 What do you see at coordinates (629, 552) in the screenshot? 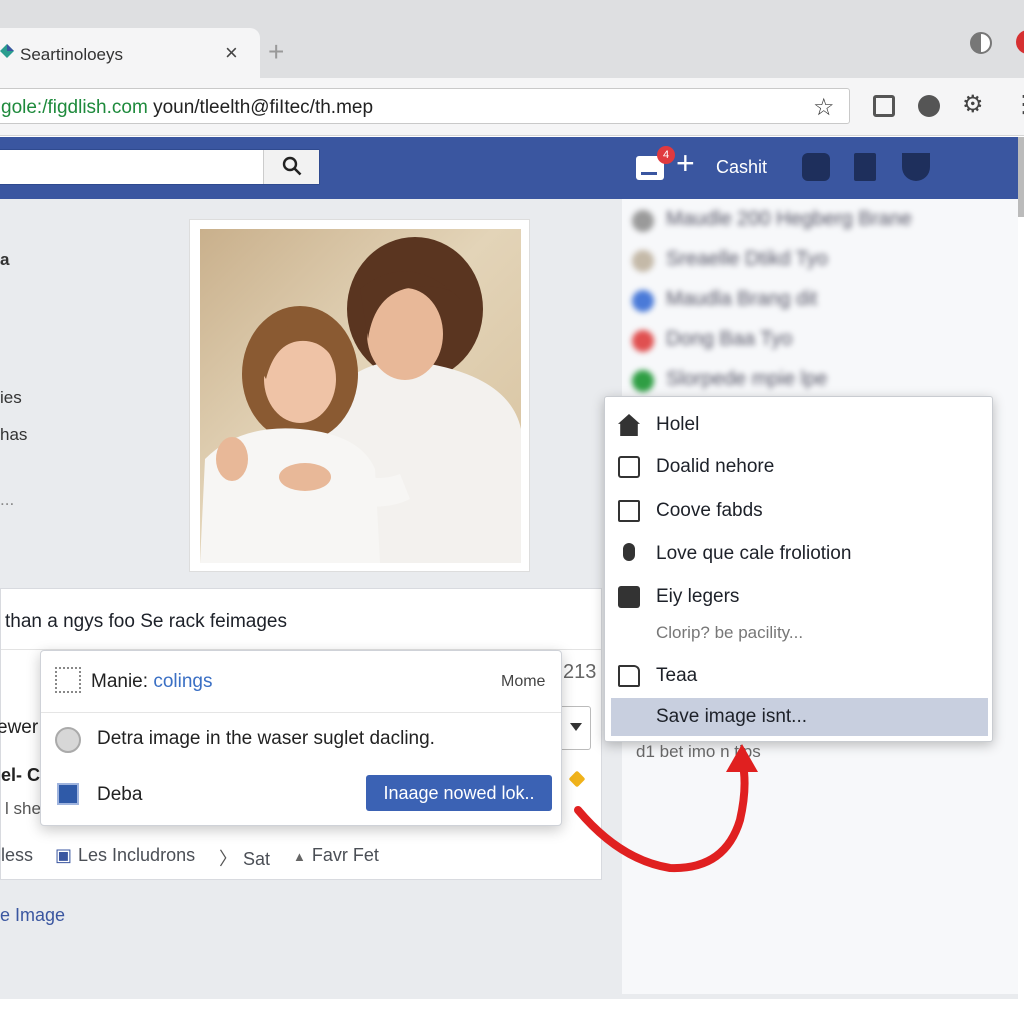
I see `microphone-icon` at bounding box center [629, 552].